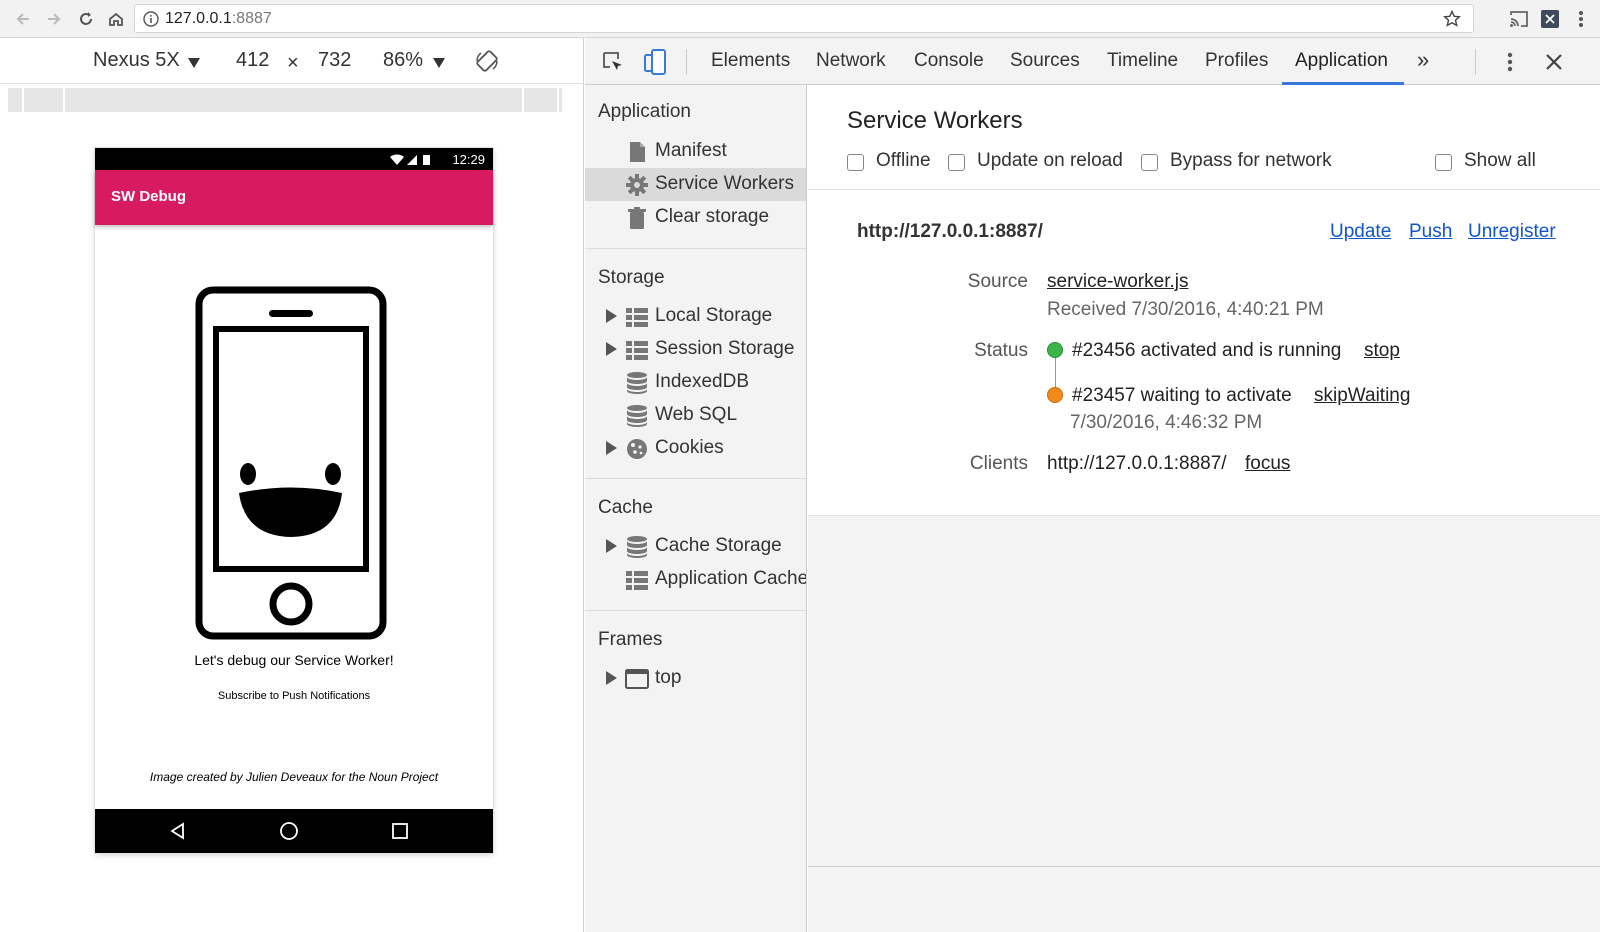  I want to click on sidebar-item-label: Service Workers, so click(725, 183).